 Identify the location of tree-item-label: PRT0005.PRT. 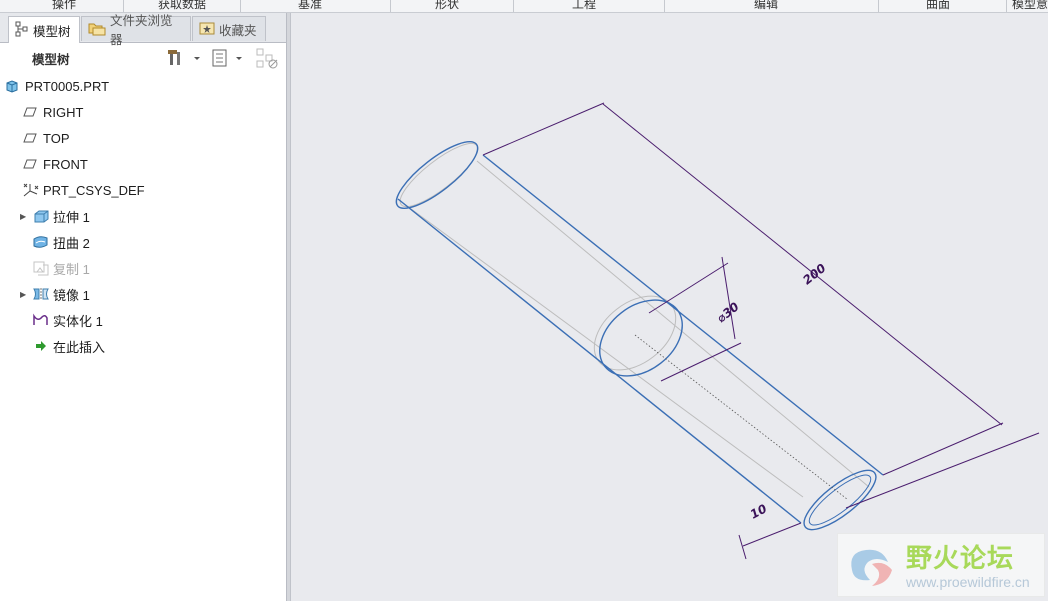
(67, 86).